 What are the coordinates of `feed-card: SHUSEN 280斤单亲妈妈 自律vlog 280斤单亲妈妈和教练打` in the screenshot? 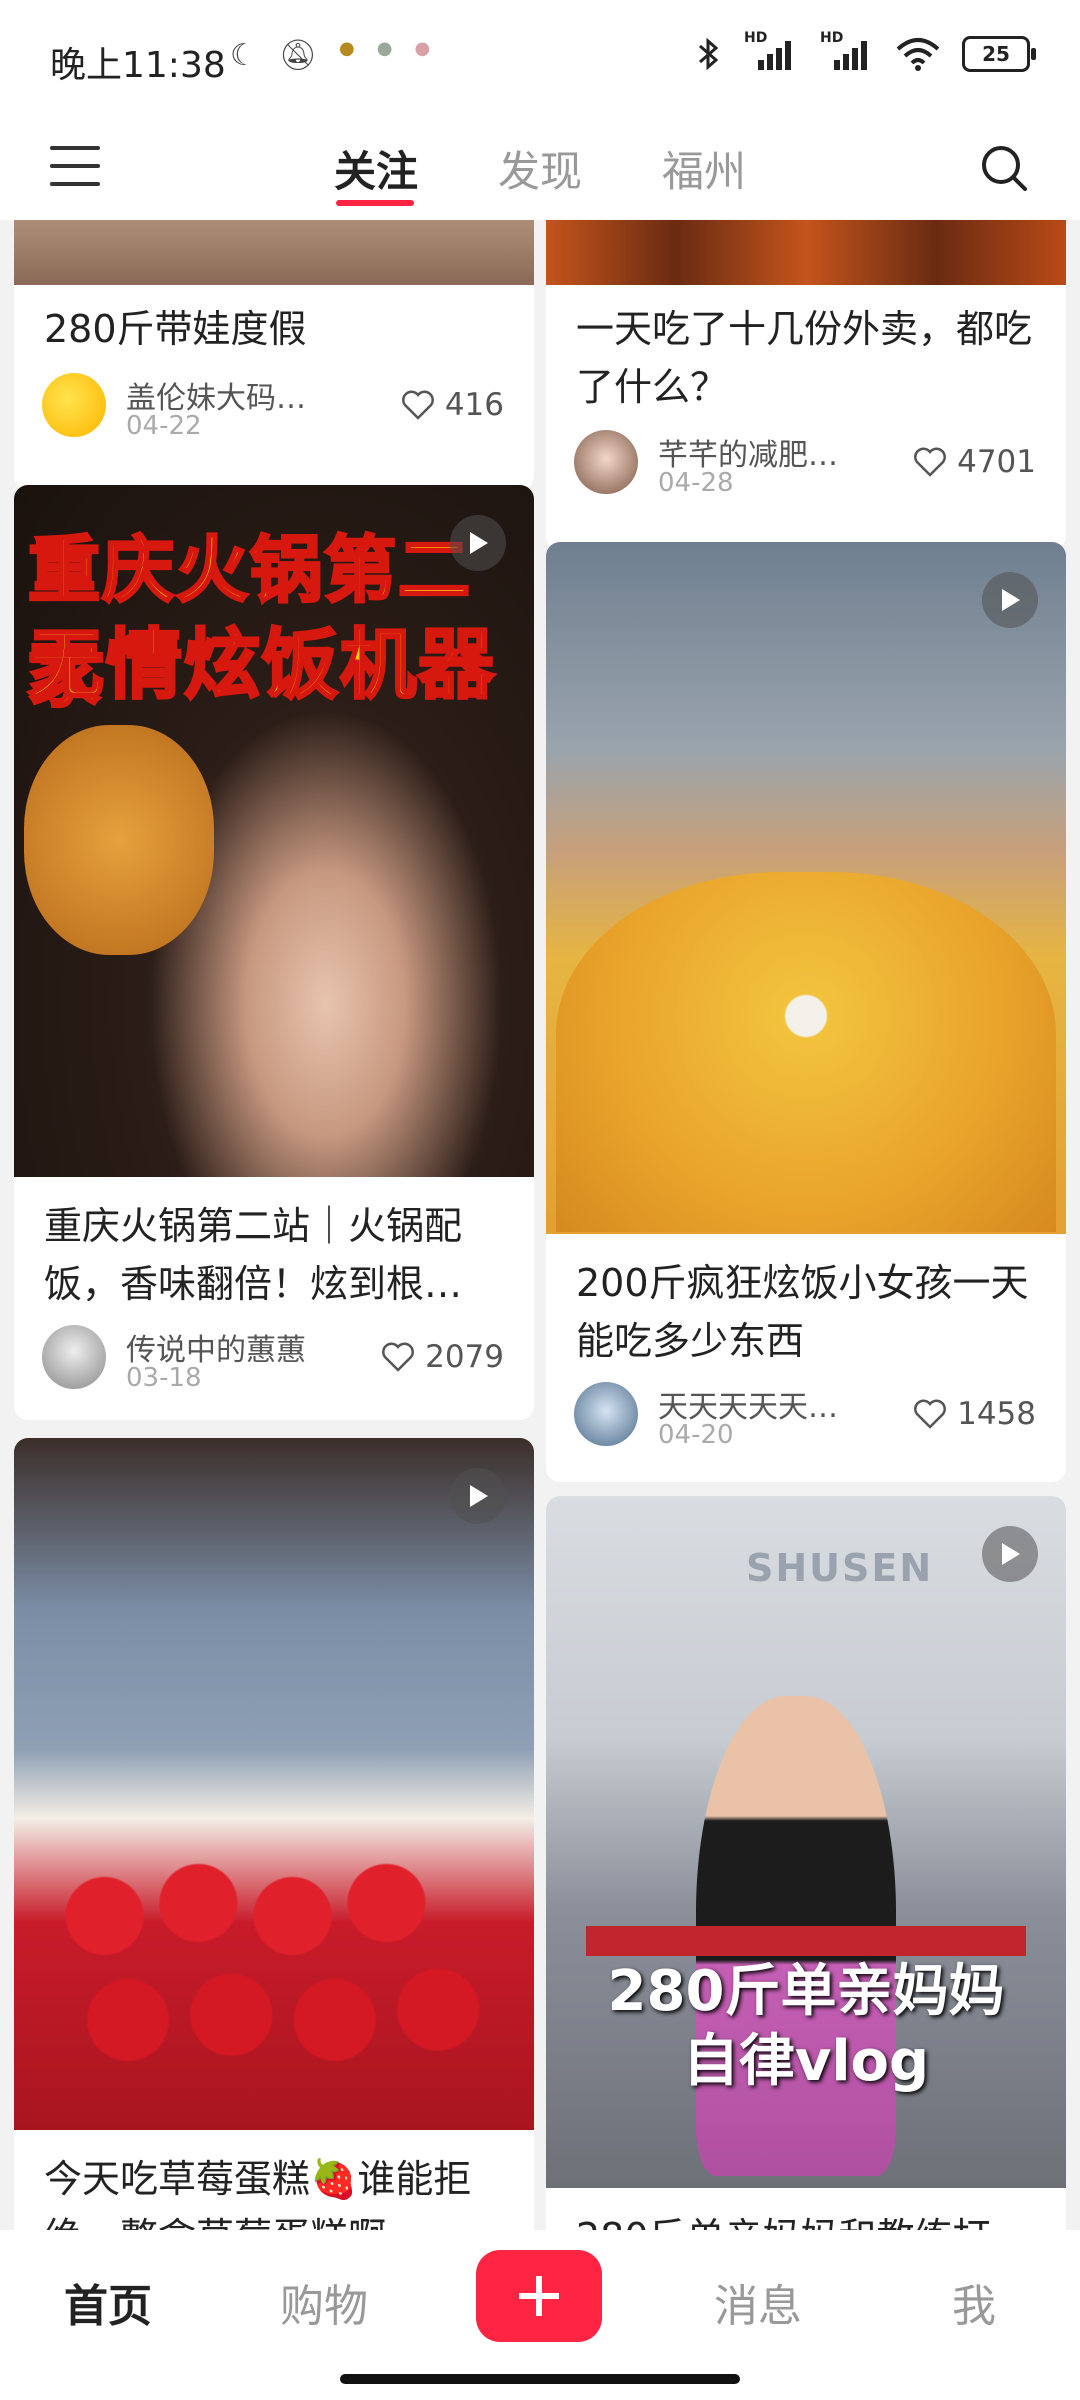 It's located at (806, 1863).